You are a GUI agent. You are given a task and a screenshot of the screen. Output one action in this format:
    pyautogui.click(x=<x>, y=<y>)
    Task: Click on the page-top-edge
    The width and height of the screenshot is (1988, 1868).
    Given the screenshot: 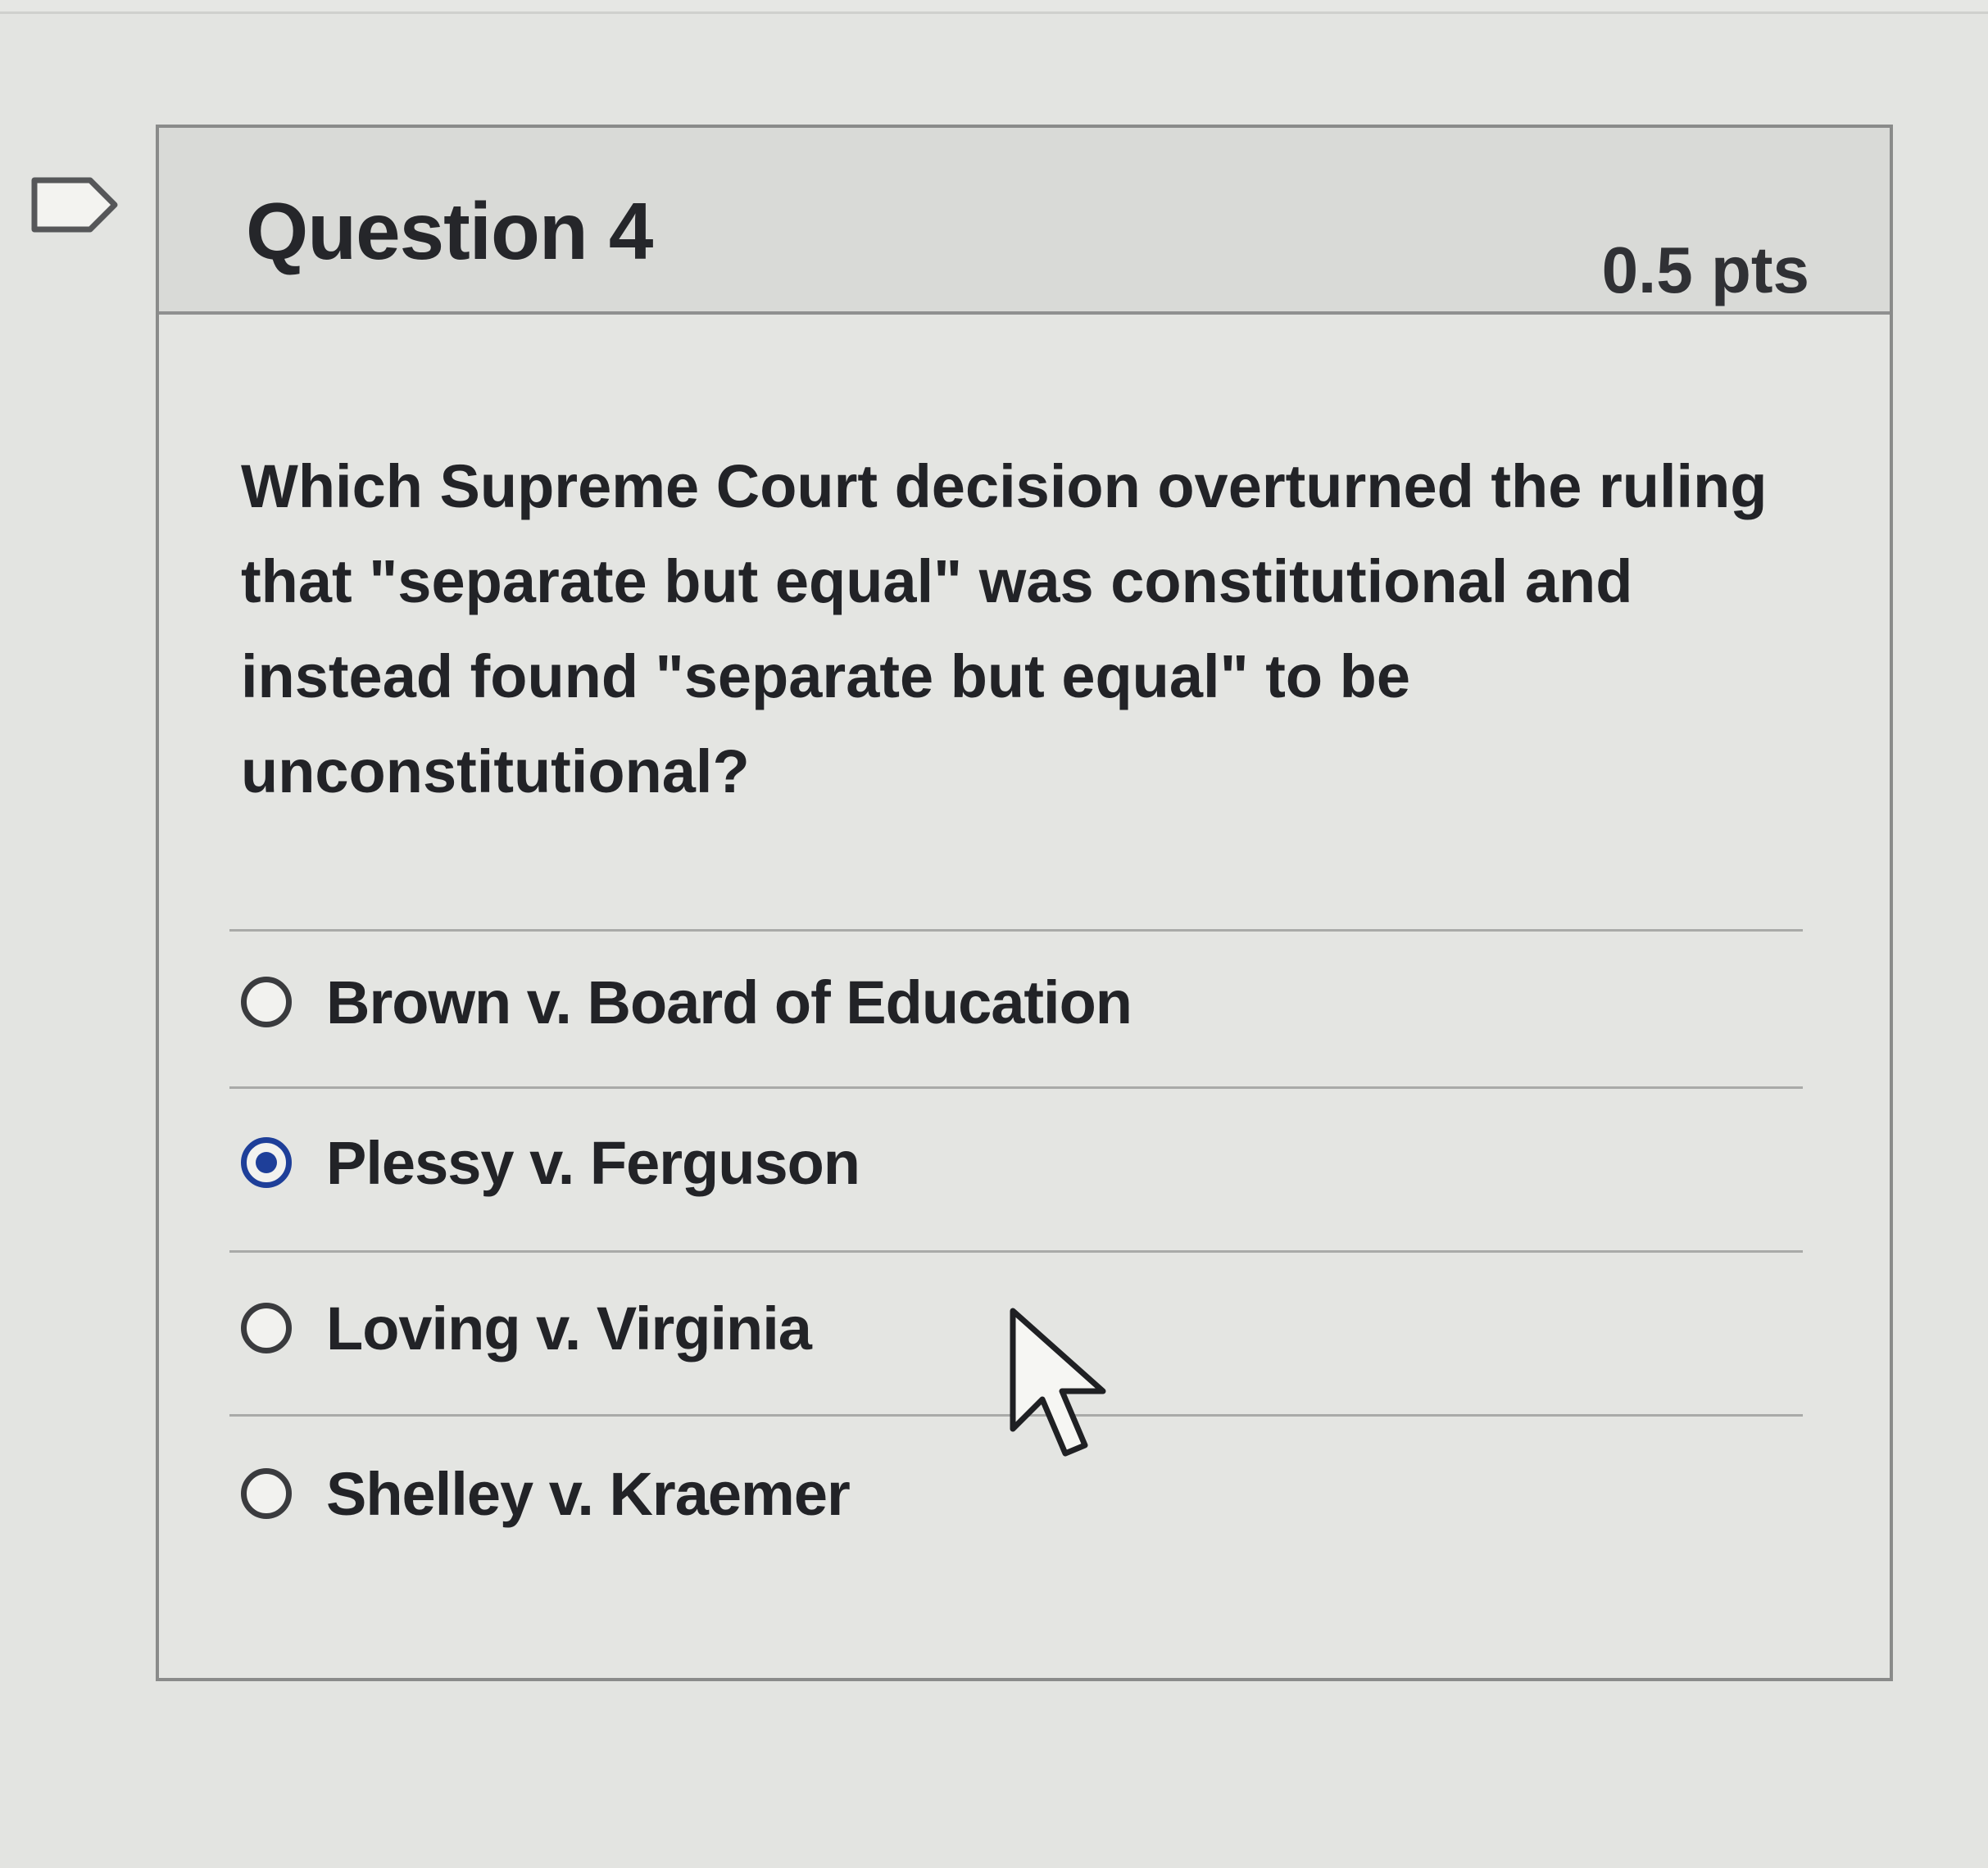 What is the action you would take?
    pyautogui.click(x=994, y=7)
    